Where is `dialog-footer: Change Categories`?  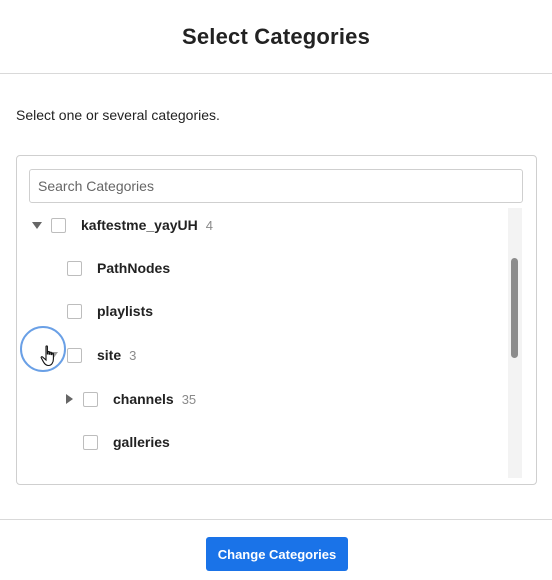 dialog-footer: Change Categories is located at coordinates (276, 549).